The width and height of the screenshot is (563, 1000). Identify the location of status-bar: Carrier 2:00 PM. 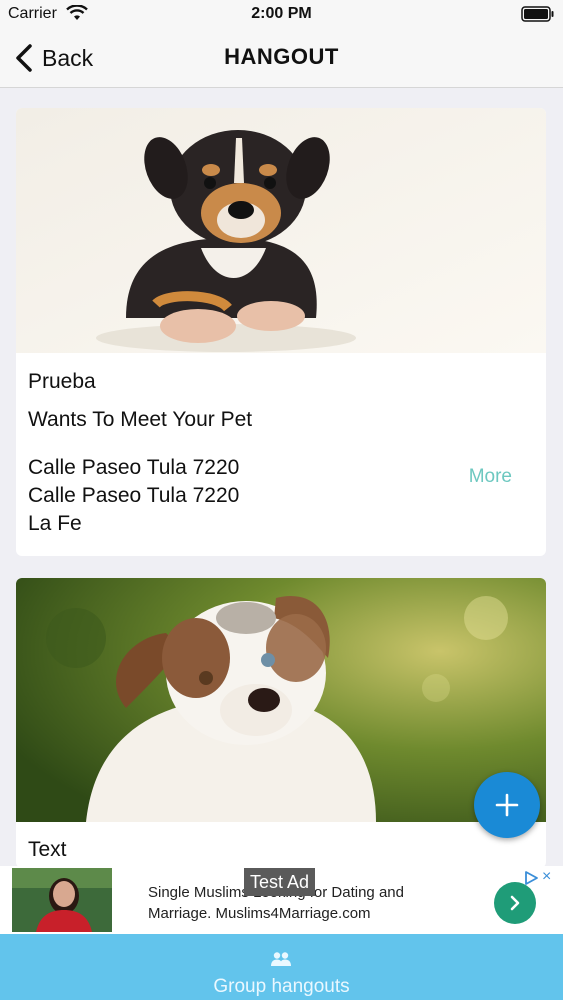
(281, 15).